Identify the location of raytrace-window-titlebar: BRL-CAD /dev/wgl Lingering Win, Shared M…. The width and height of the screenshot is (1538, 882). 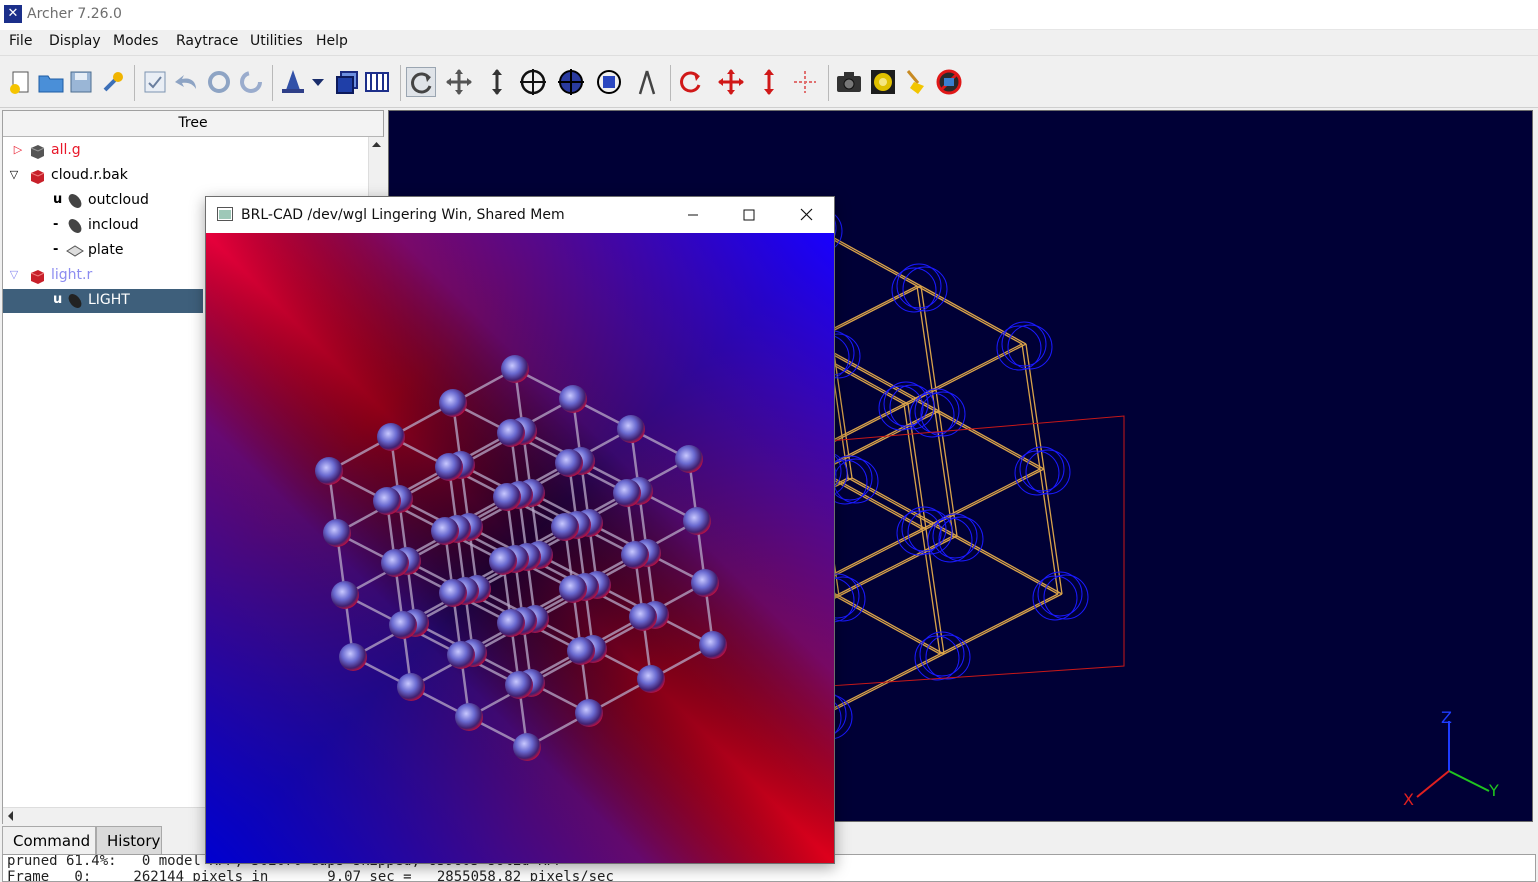
(520, 215).